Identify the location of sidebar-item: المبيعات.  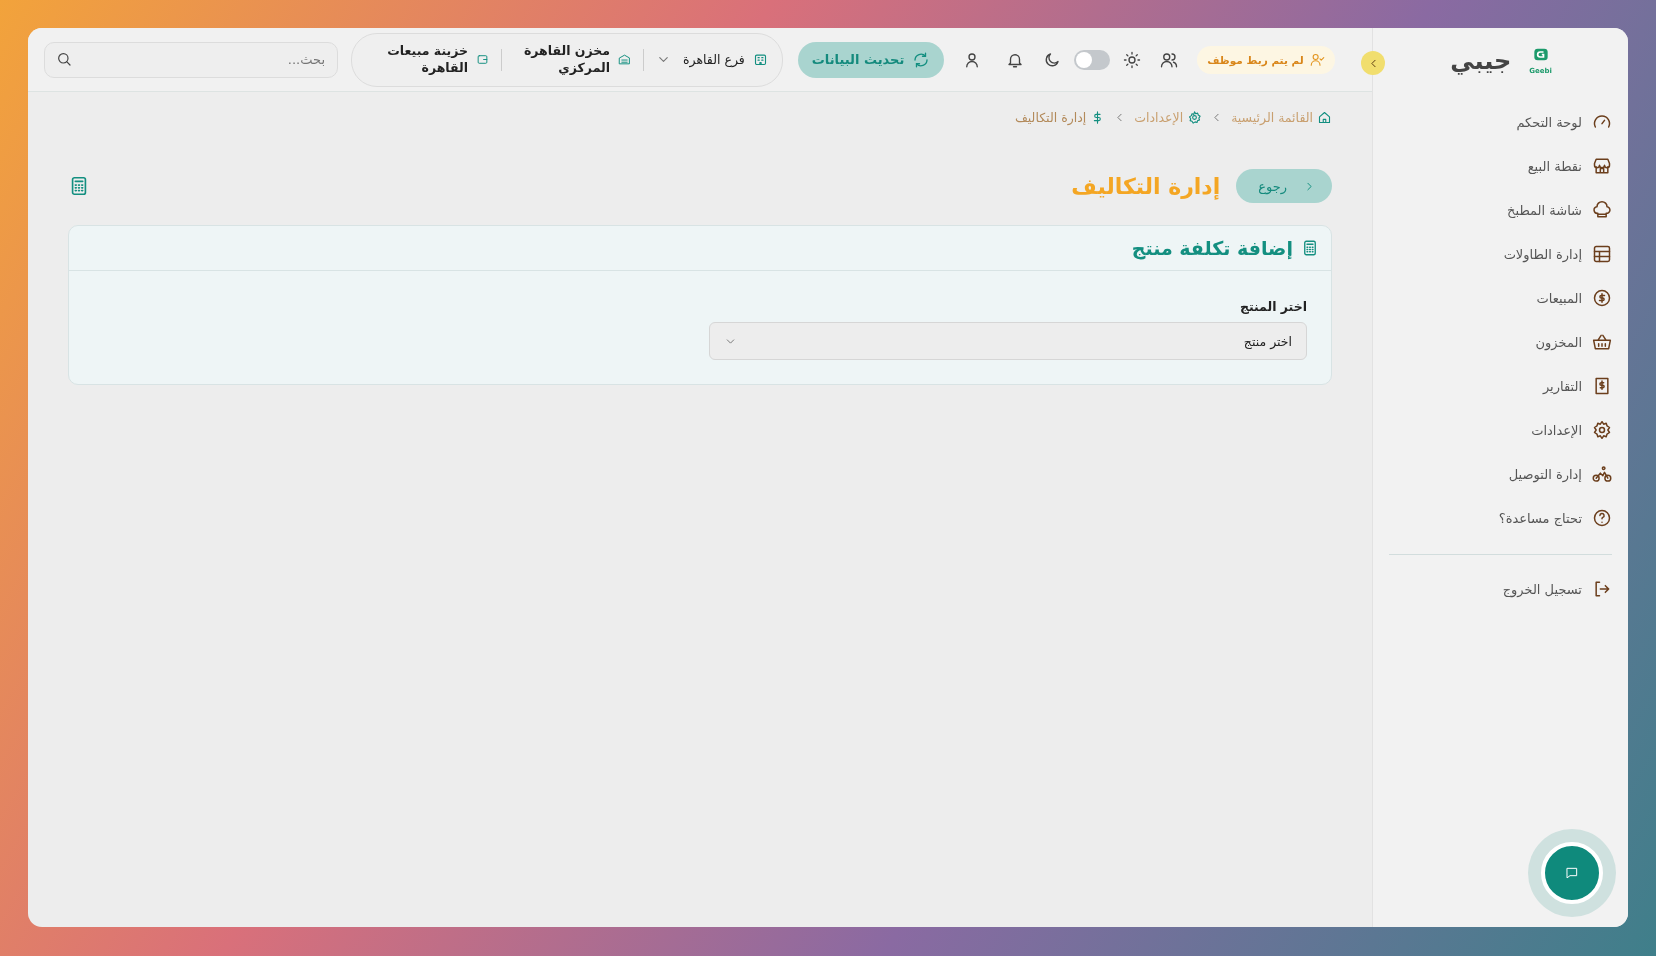
(1500, 298).